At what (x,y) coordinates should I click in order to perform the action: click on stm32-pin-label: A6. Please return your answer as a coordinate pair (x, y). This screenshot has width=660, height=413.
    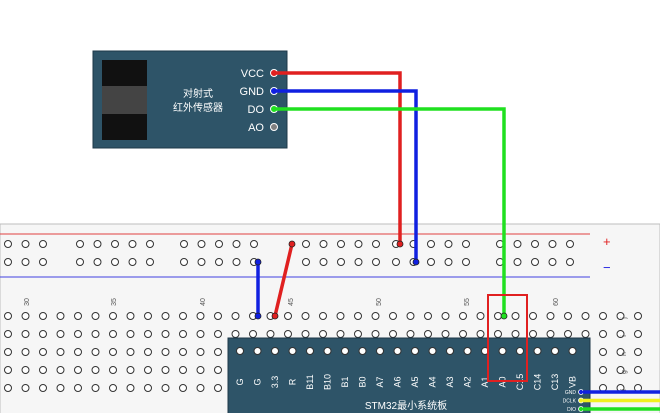
    Looking at the image, I should click on (398, 381).